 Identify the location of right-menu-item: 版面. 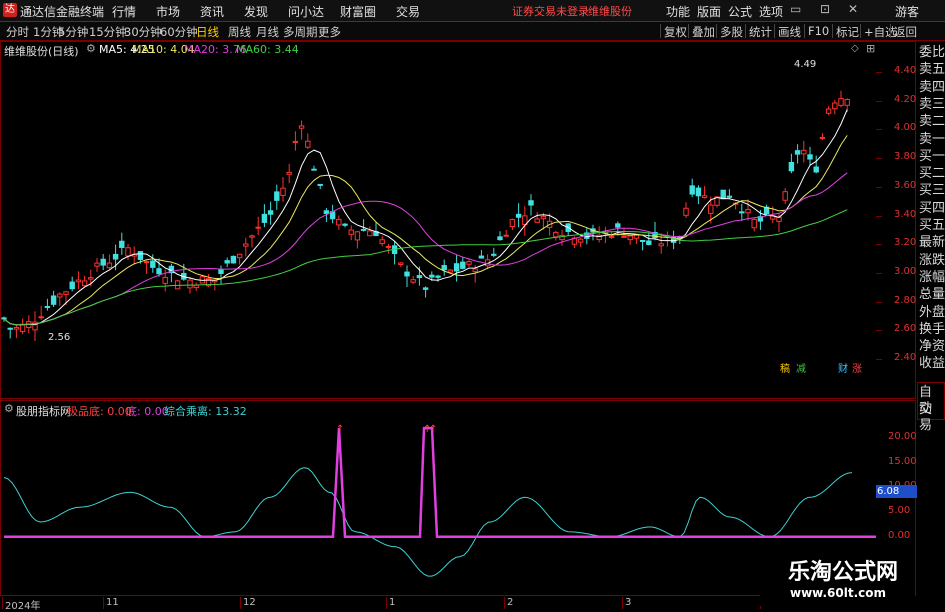
(709, 11).